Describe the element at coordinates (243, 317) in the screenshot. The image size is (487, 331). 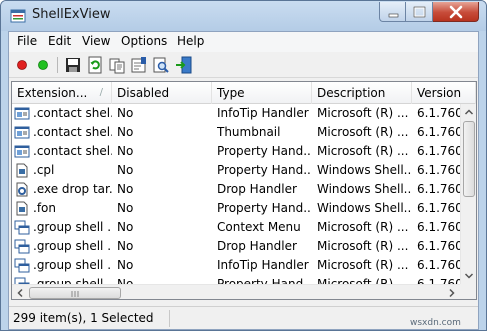
I see `status-bar: 299 item(s), 1 Selected` at that location.